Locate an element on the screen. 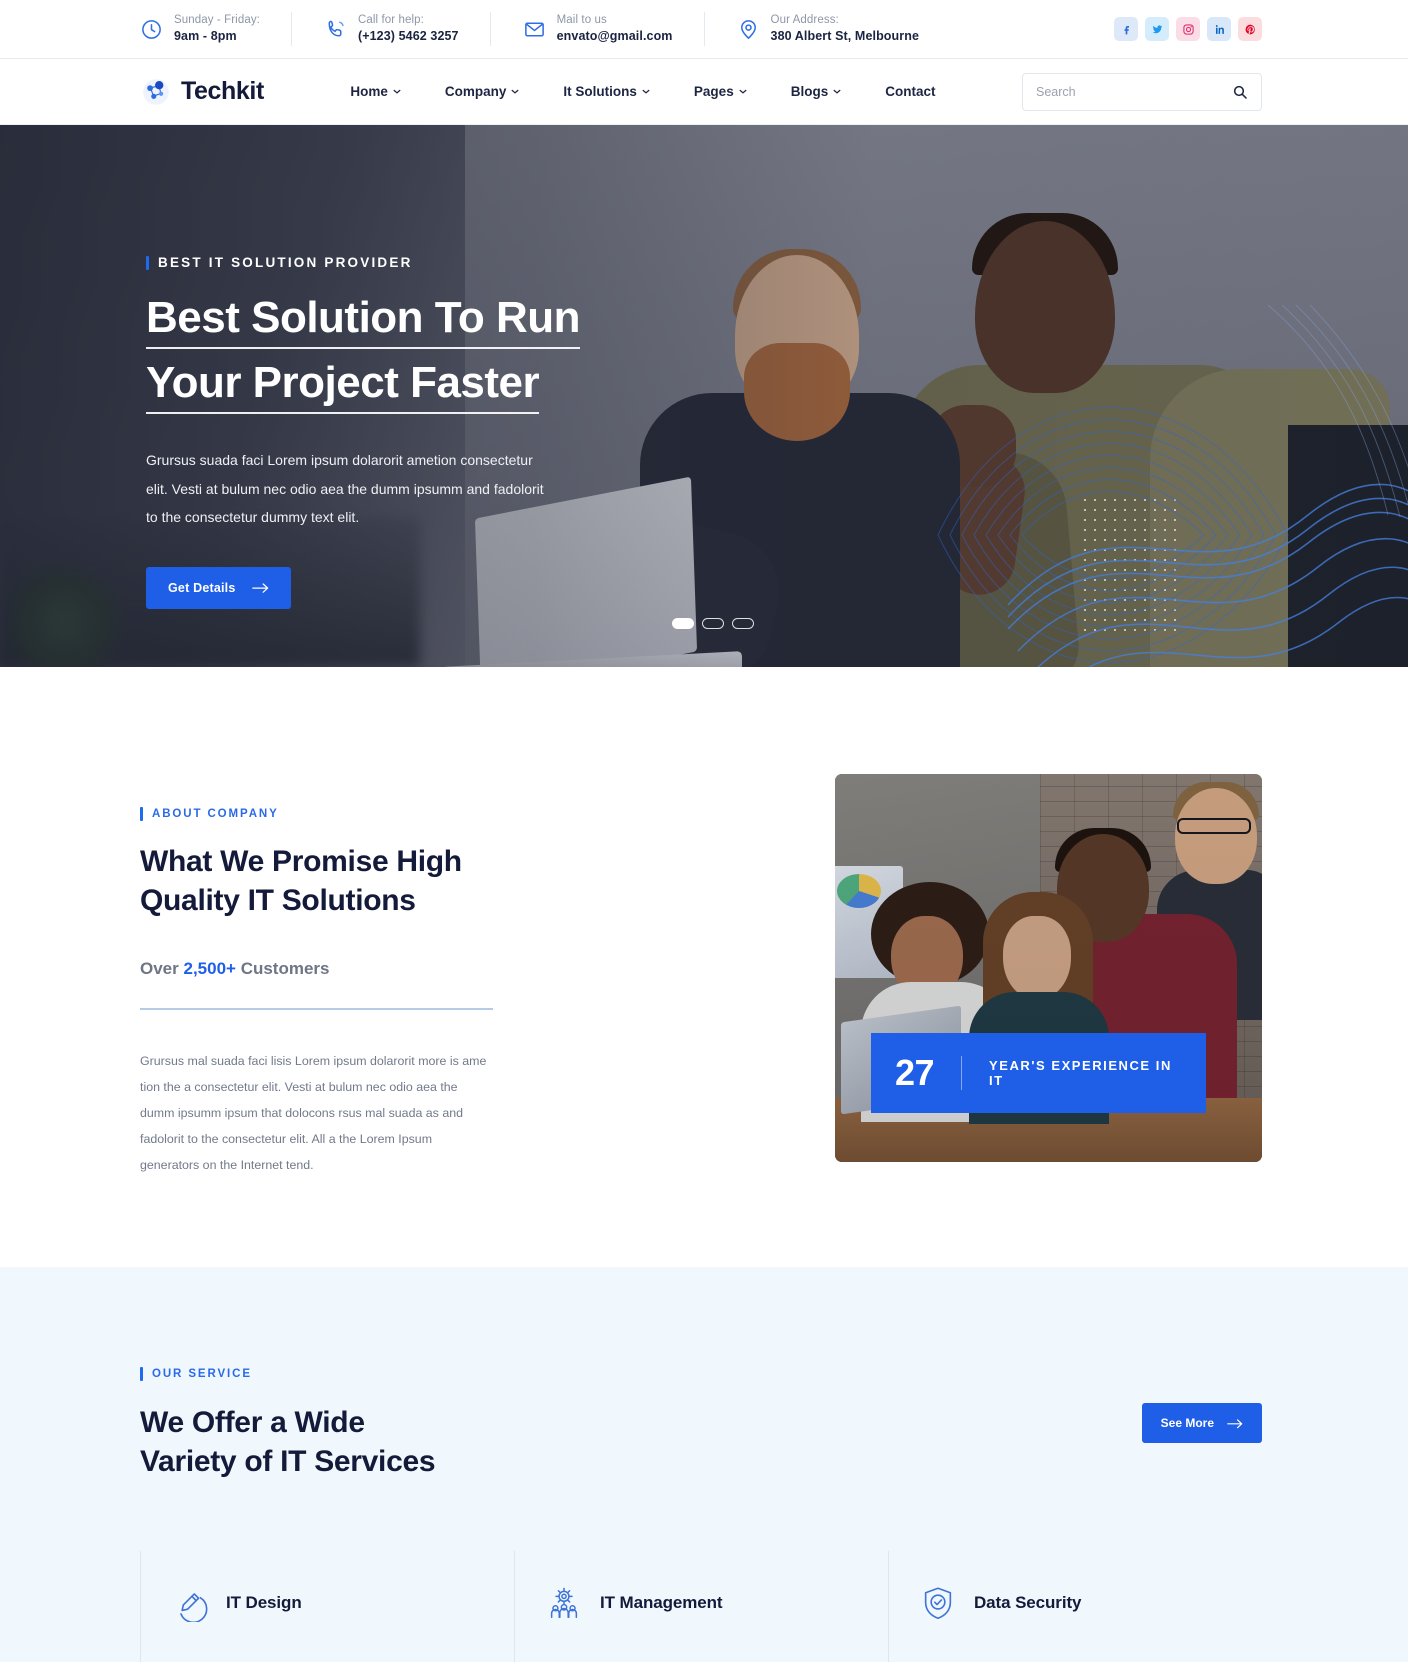 This screenshot has height=1662, width=1408. hero-eyebrow: BEST IT SOLUTION PROVIDER is located at coordinates (777, 262).